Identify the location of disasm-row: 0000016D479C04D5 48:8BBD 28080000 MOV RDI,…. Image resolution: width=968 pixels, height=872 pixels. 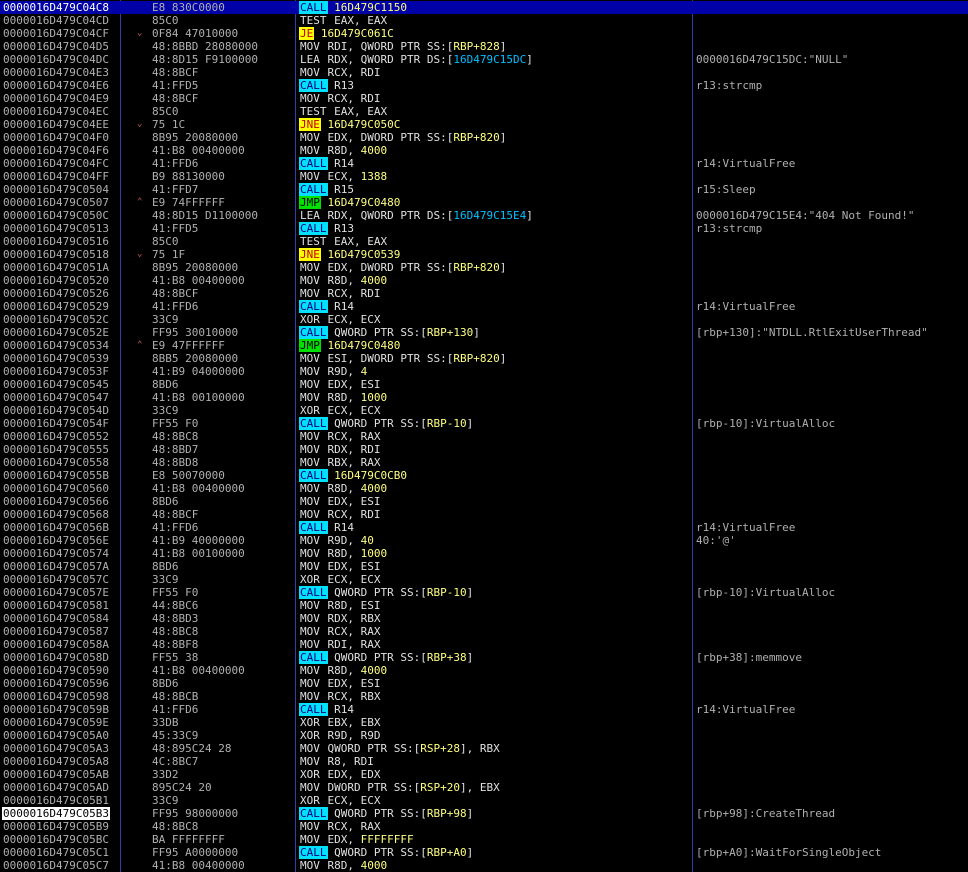
(484, 46).